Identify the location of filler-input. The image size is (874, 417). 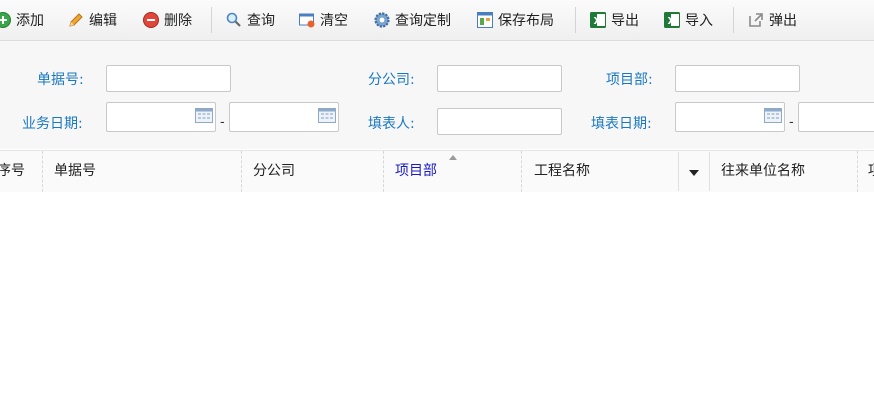
(499, 121).